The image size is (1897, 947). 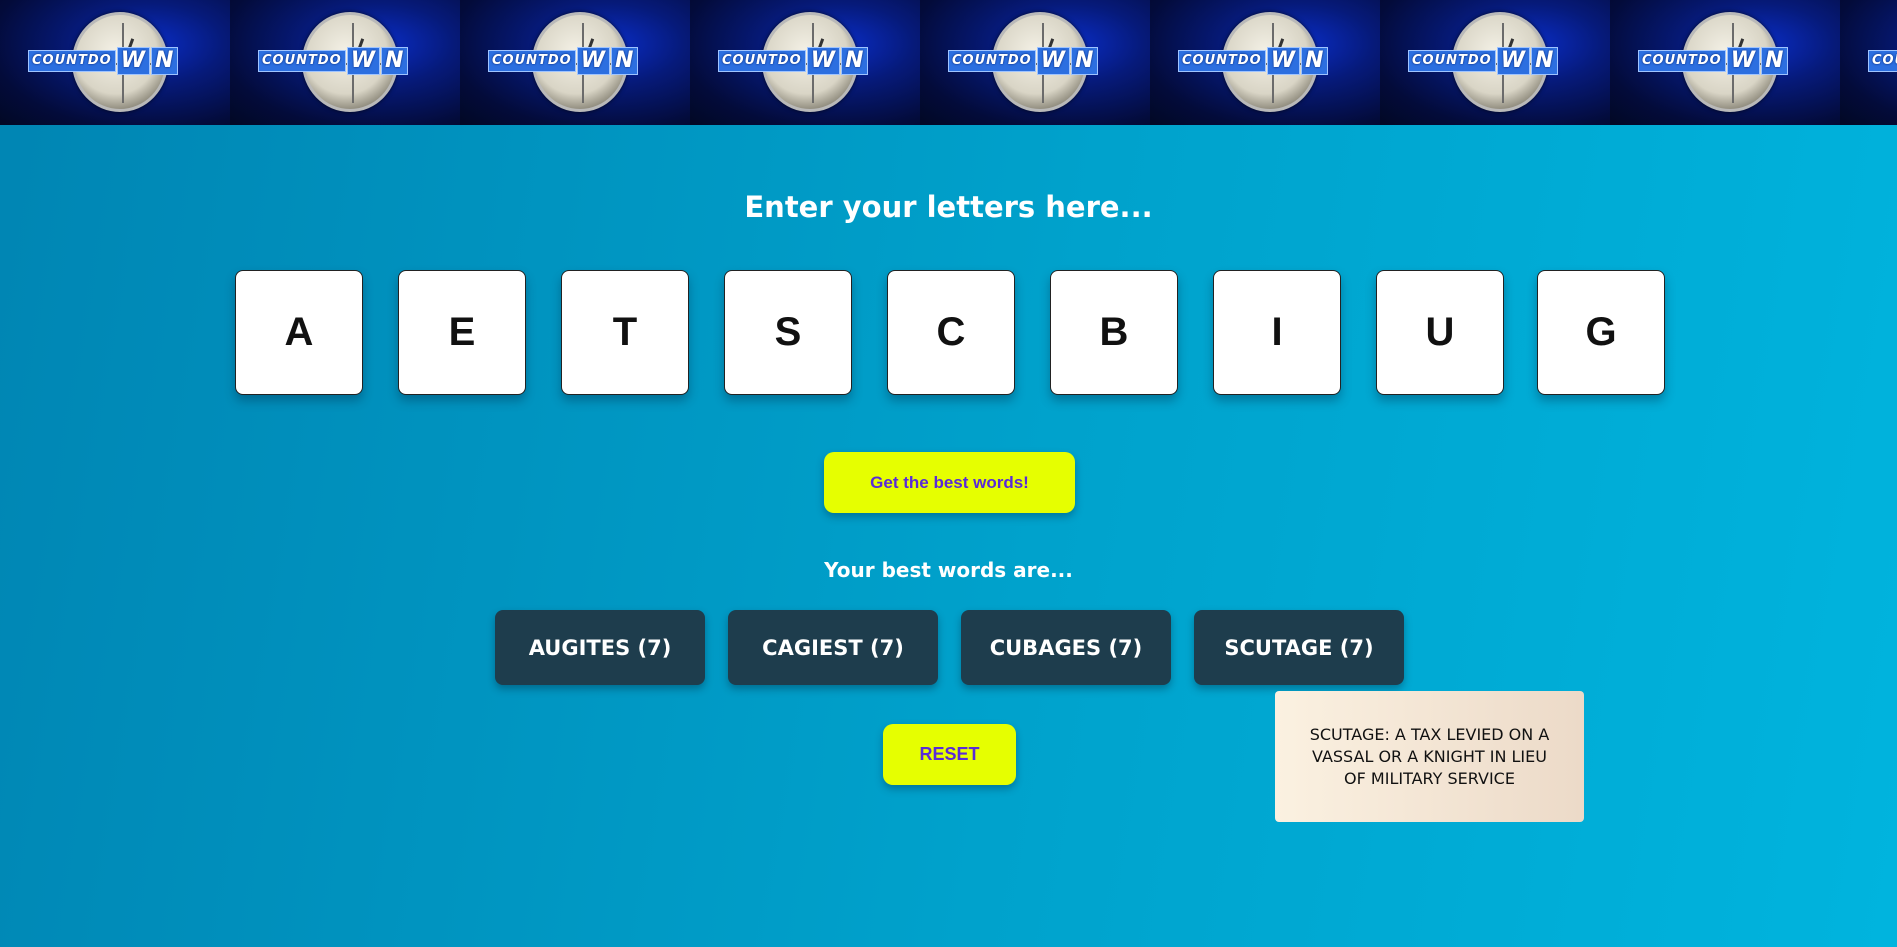 What do you see at coordinates (949, 482) in the screenshot?
I see `get-best-words-button: Get the best words!` at bounding box center [949, 482].